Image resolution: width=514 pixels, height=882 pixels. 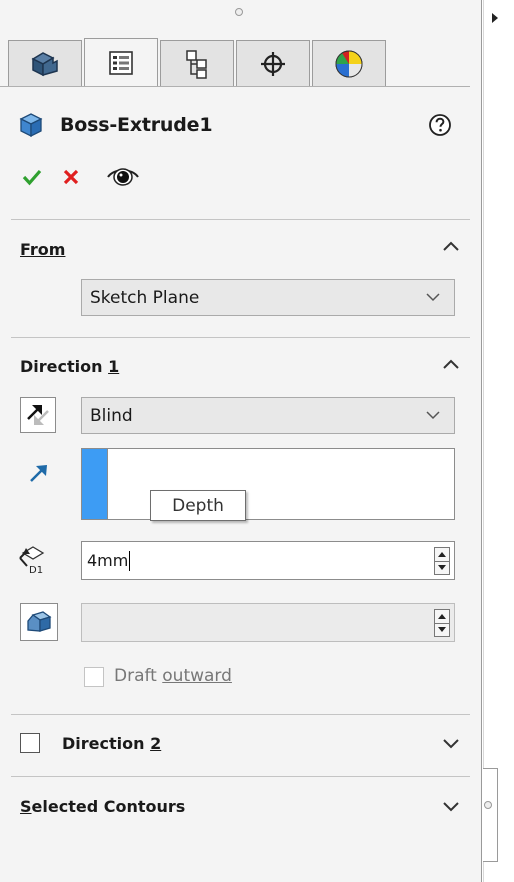 What do you see at coordinates (268, 297) in the screenshot?
I see `from-condition-select: Sketch Plane` at bounding box center [268, 297].